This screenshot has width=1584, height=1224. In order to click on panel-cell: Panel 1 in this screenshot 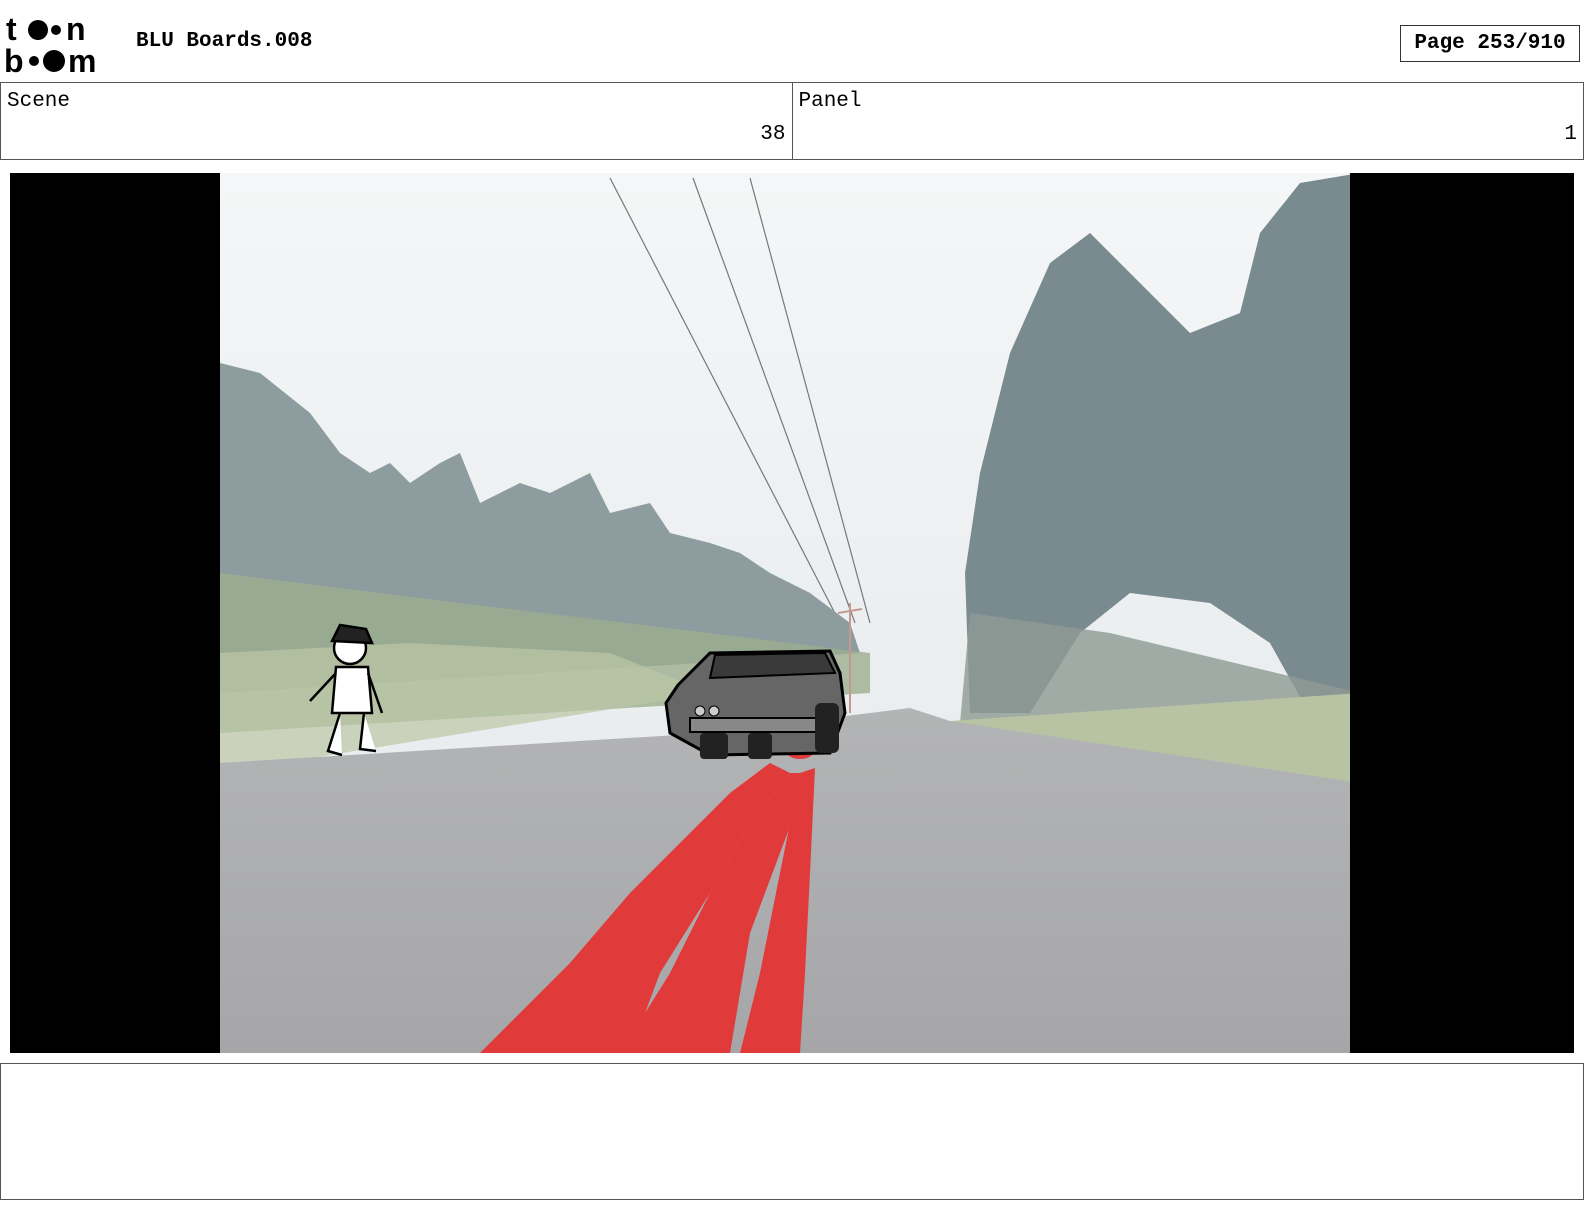, I will do `click(1188, 121)`.